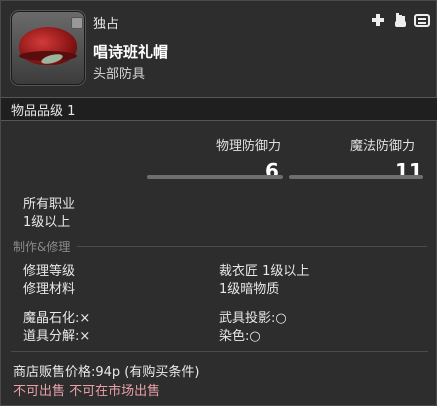 Image resolution: width=437 pixels, height=406 pixels. What do you see at coordinates (57, 336) in the screenshot?
I see `desynth-status: 道具分解:×` at bounding box center [57, 336].